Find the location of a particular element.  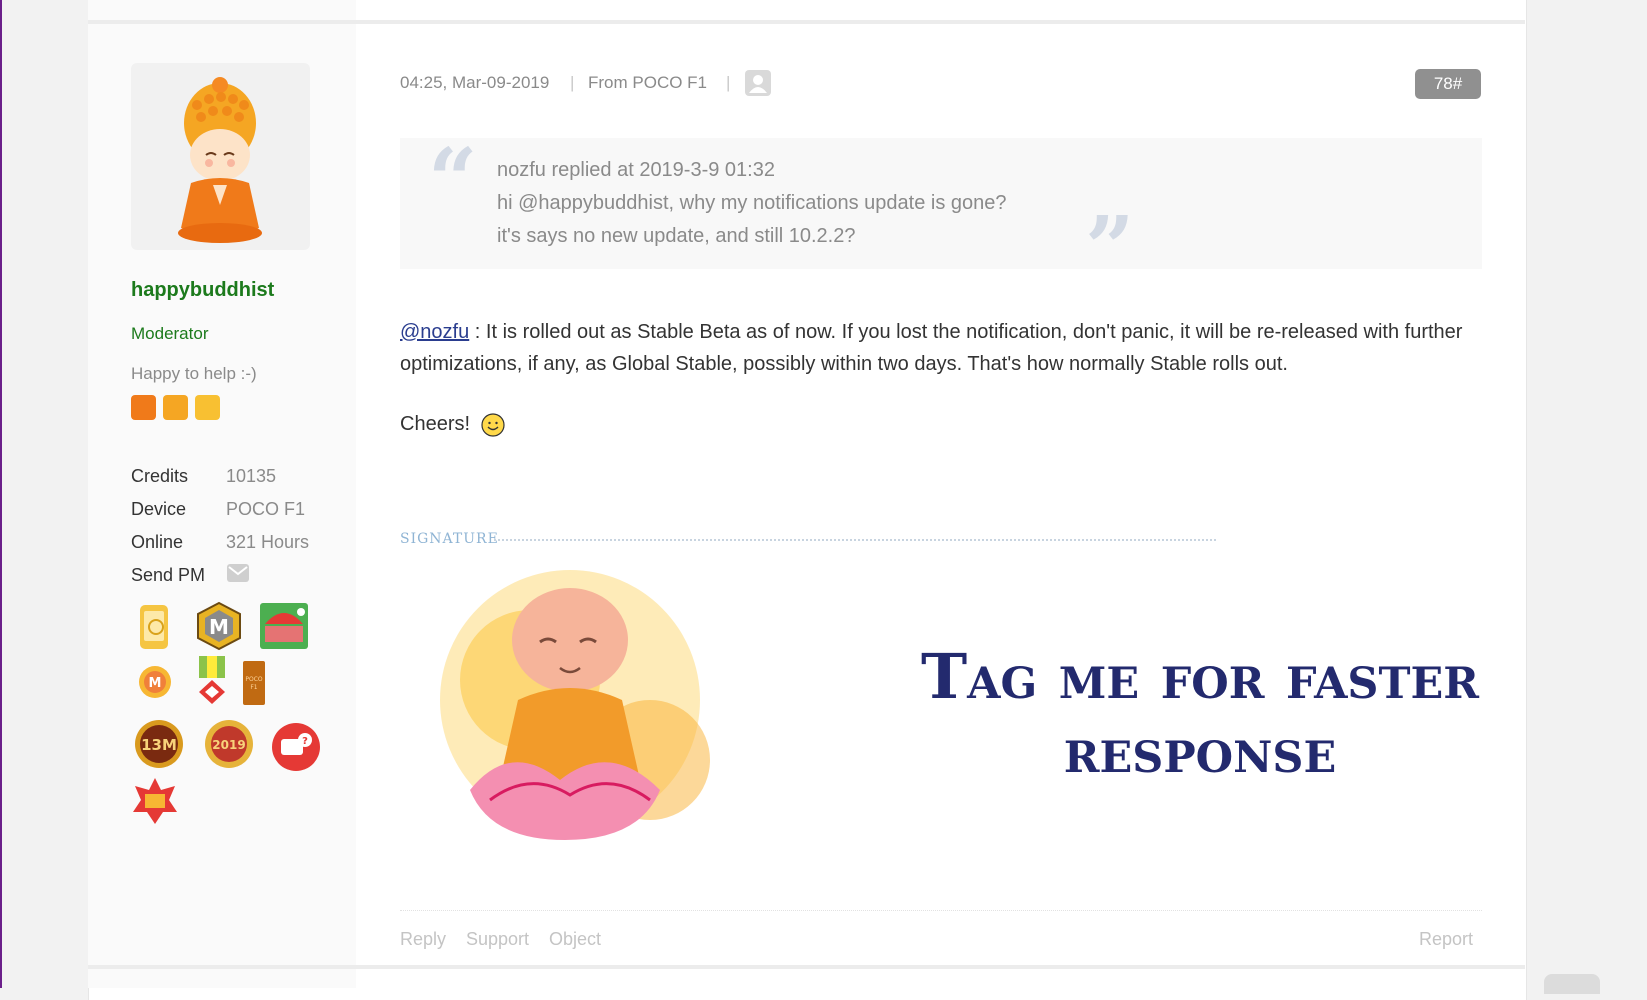

support-link: Support is located at coordinates (497, 939).